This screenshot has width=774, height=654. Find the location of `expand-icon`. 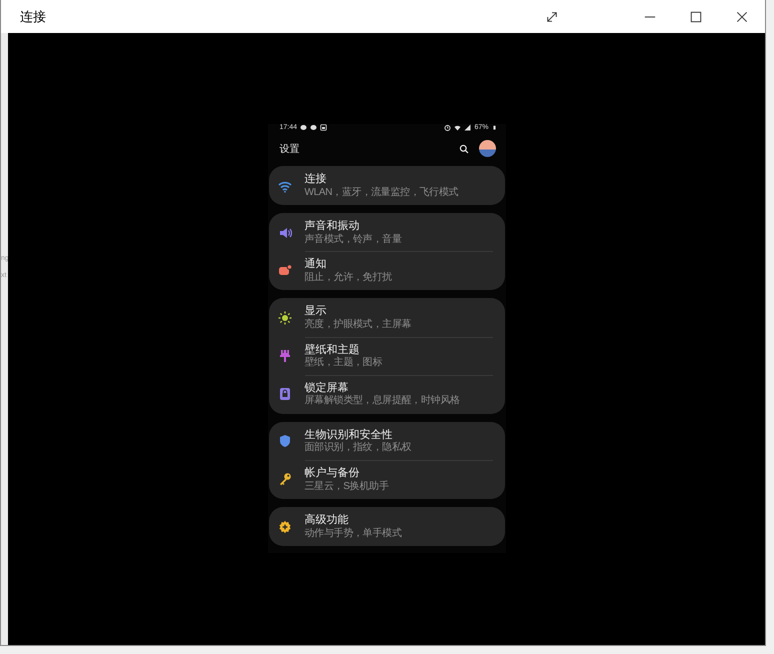

expand-icon is located at coordinates (552, 16).